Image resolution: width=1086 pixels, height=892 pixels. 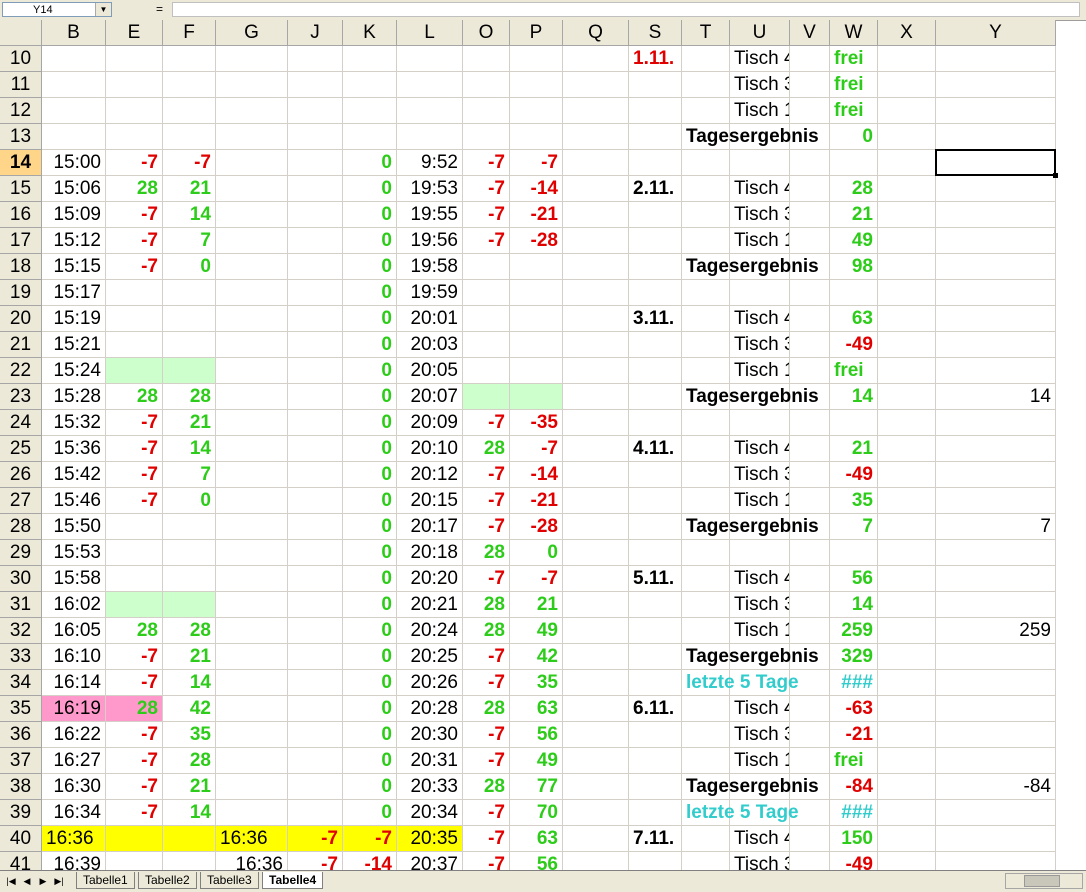 What do you see at coordinates (996, 215) in the screenshot?
I see `cell-y16` at bounding box center [996, 215].